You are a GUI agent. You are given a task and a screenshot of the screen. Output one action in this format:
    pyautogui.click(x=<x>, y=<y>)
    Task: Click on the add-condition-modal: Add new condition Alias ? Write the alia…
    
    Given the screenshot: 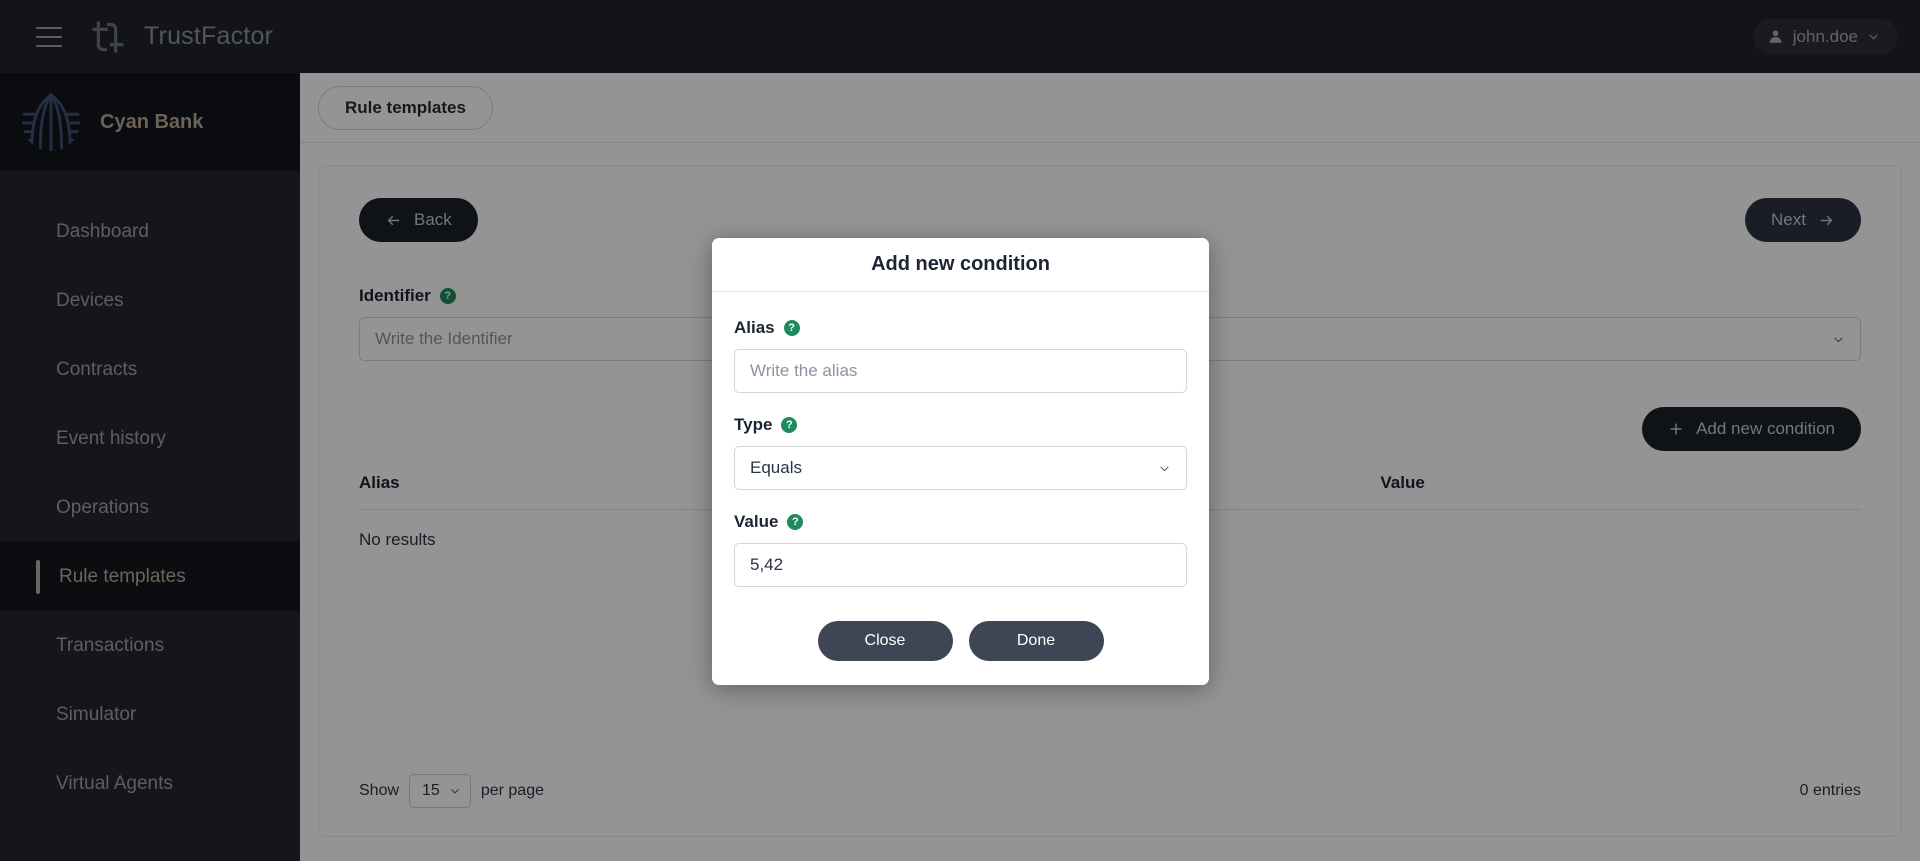 What is the action you would take?
    pyautogui.click(x=960, y=461)
    